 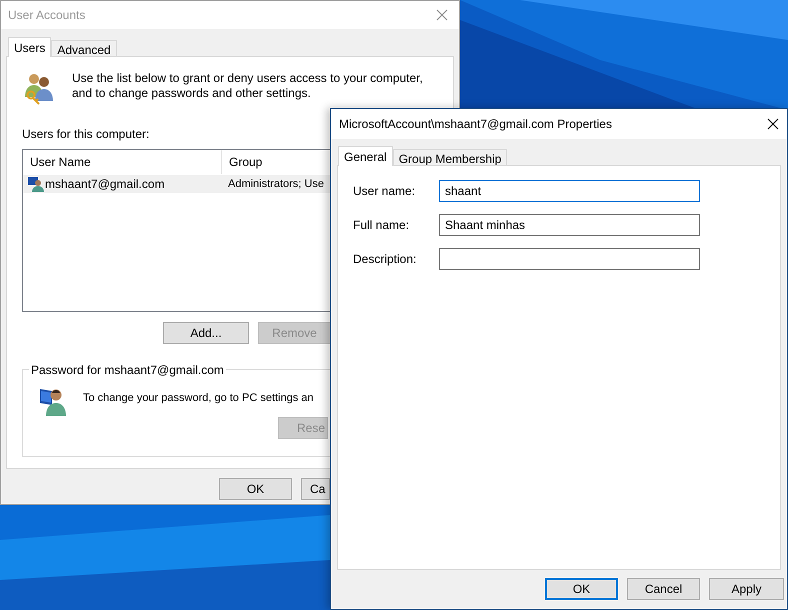 I want to click on list-label: Users for this computer:, so click(x=86, y=134).